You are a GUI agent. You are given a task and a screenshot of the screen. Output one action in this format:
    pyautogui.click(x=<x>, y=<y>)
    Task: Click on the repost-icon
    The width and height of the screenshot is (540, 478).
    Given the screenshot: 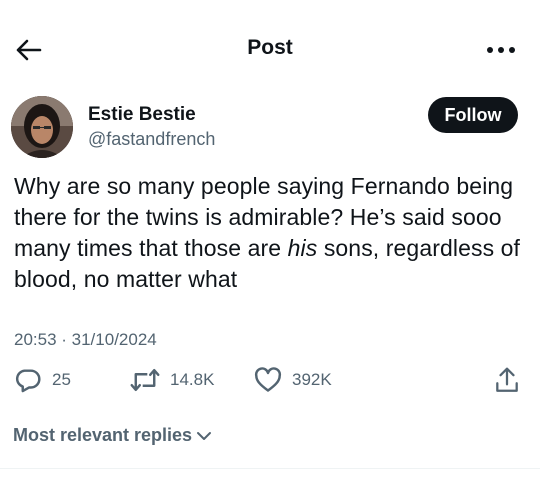 What is the action you would take?
    pyautogui.click(x=145, y=380)
    